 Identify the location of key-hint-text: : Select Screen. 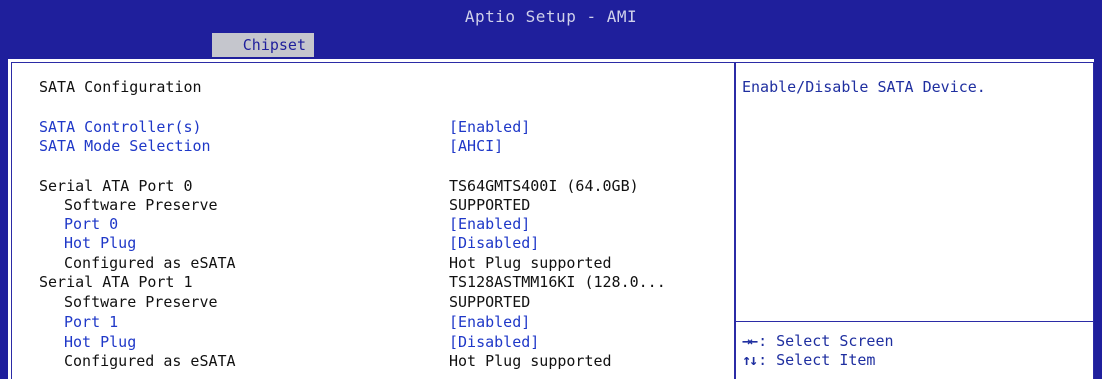
(826, 341).